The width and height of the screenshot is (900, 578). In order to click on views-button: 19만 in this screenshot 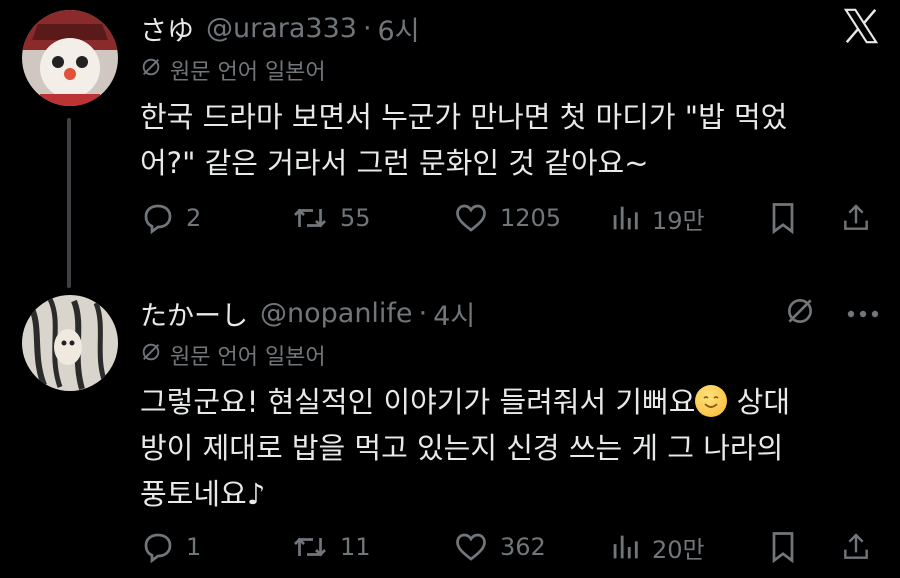, I will do `click(656, 218)`.